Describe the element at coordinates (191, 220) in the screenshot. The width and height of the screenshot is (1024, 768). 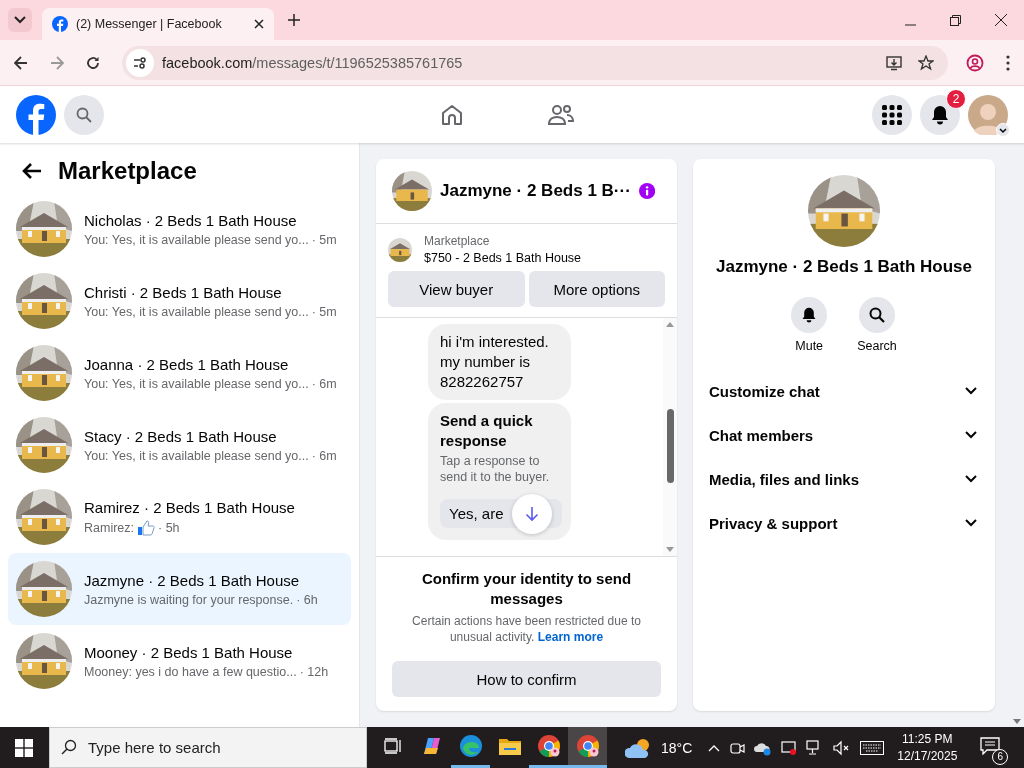
I see `conversation-name: Nicholas · 2 Beds 1 Bath House` at that location.